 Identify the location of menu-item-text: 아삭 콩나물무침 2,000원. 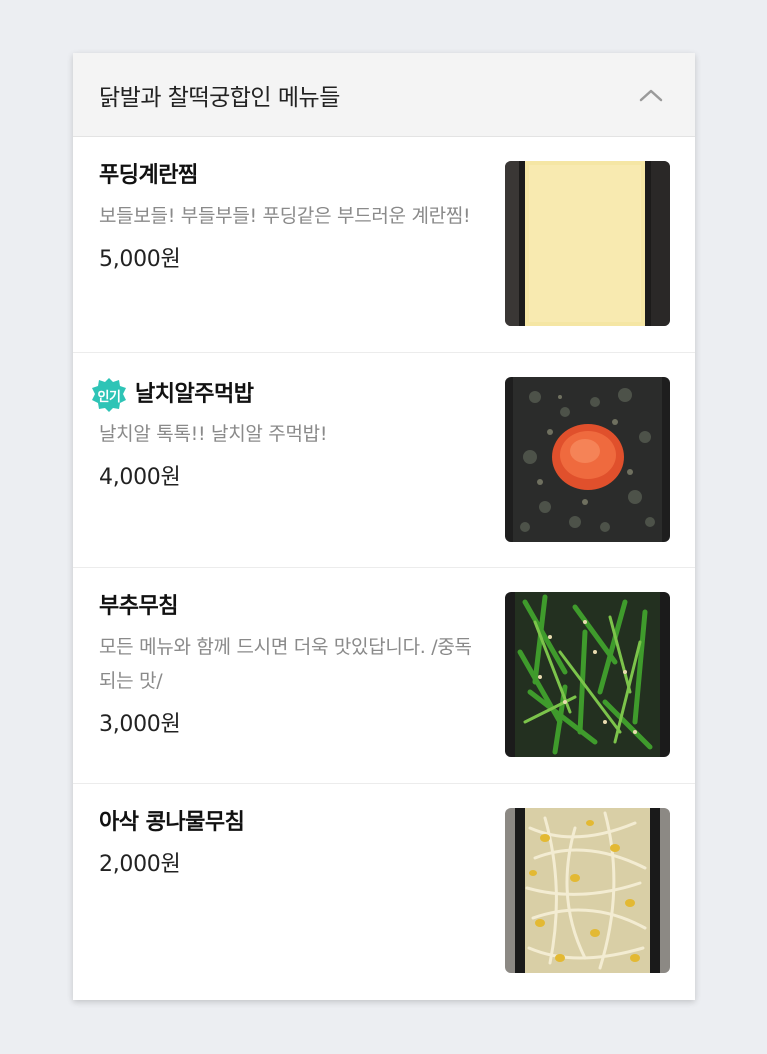
(289, 844).